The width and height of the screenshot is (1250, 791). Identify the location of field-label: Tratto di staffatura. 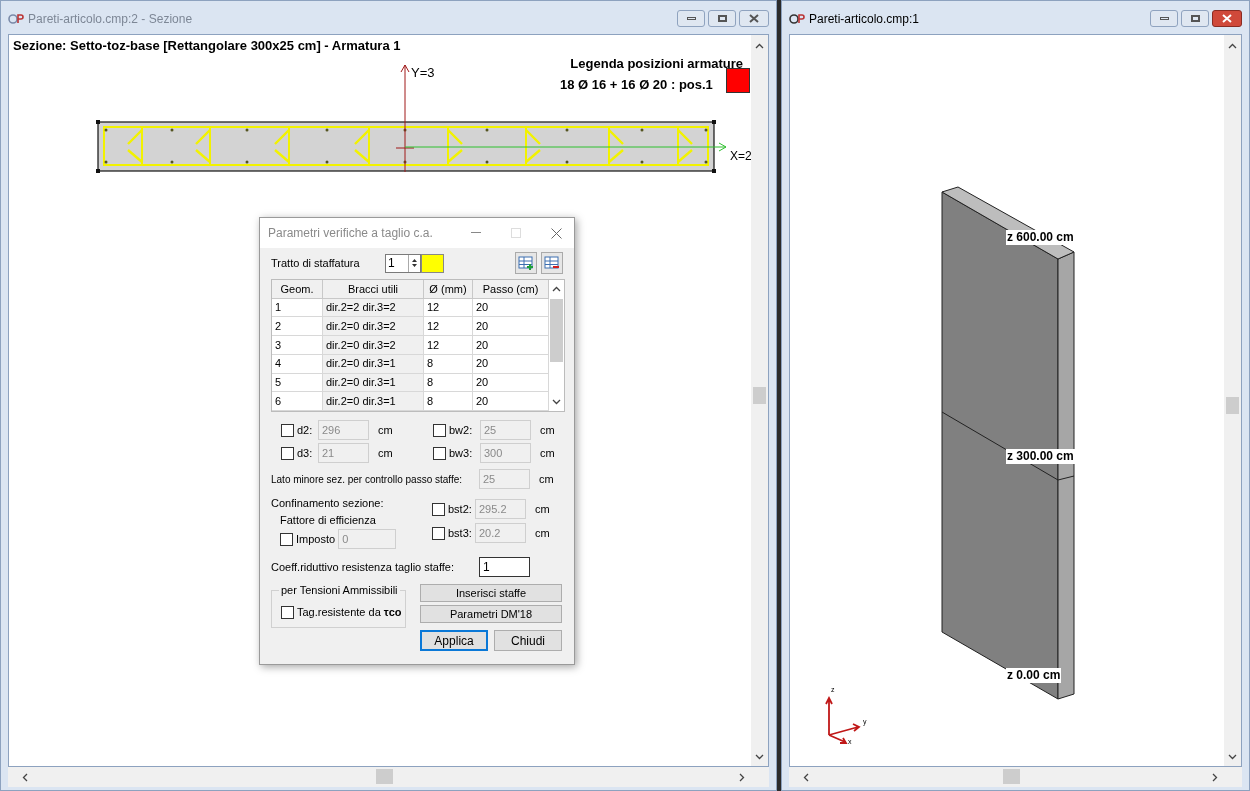
(316, 263).